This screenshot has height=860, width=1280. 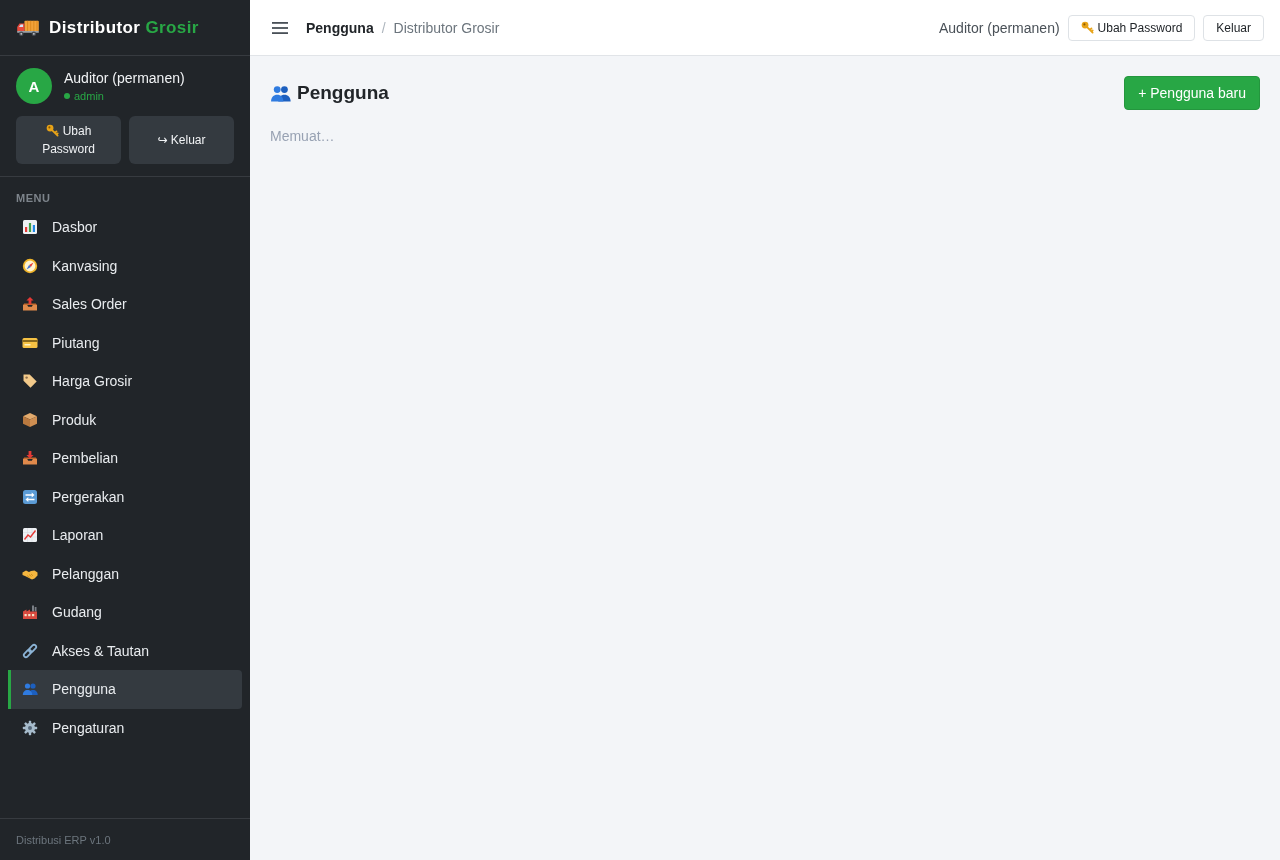 What do you see at coordinates (89, 96) in the screenshot?
I see `user-role: admin` at bounding box center [89, 96].